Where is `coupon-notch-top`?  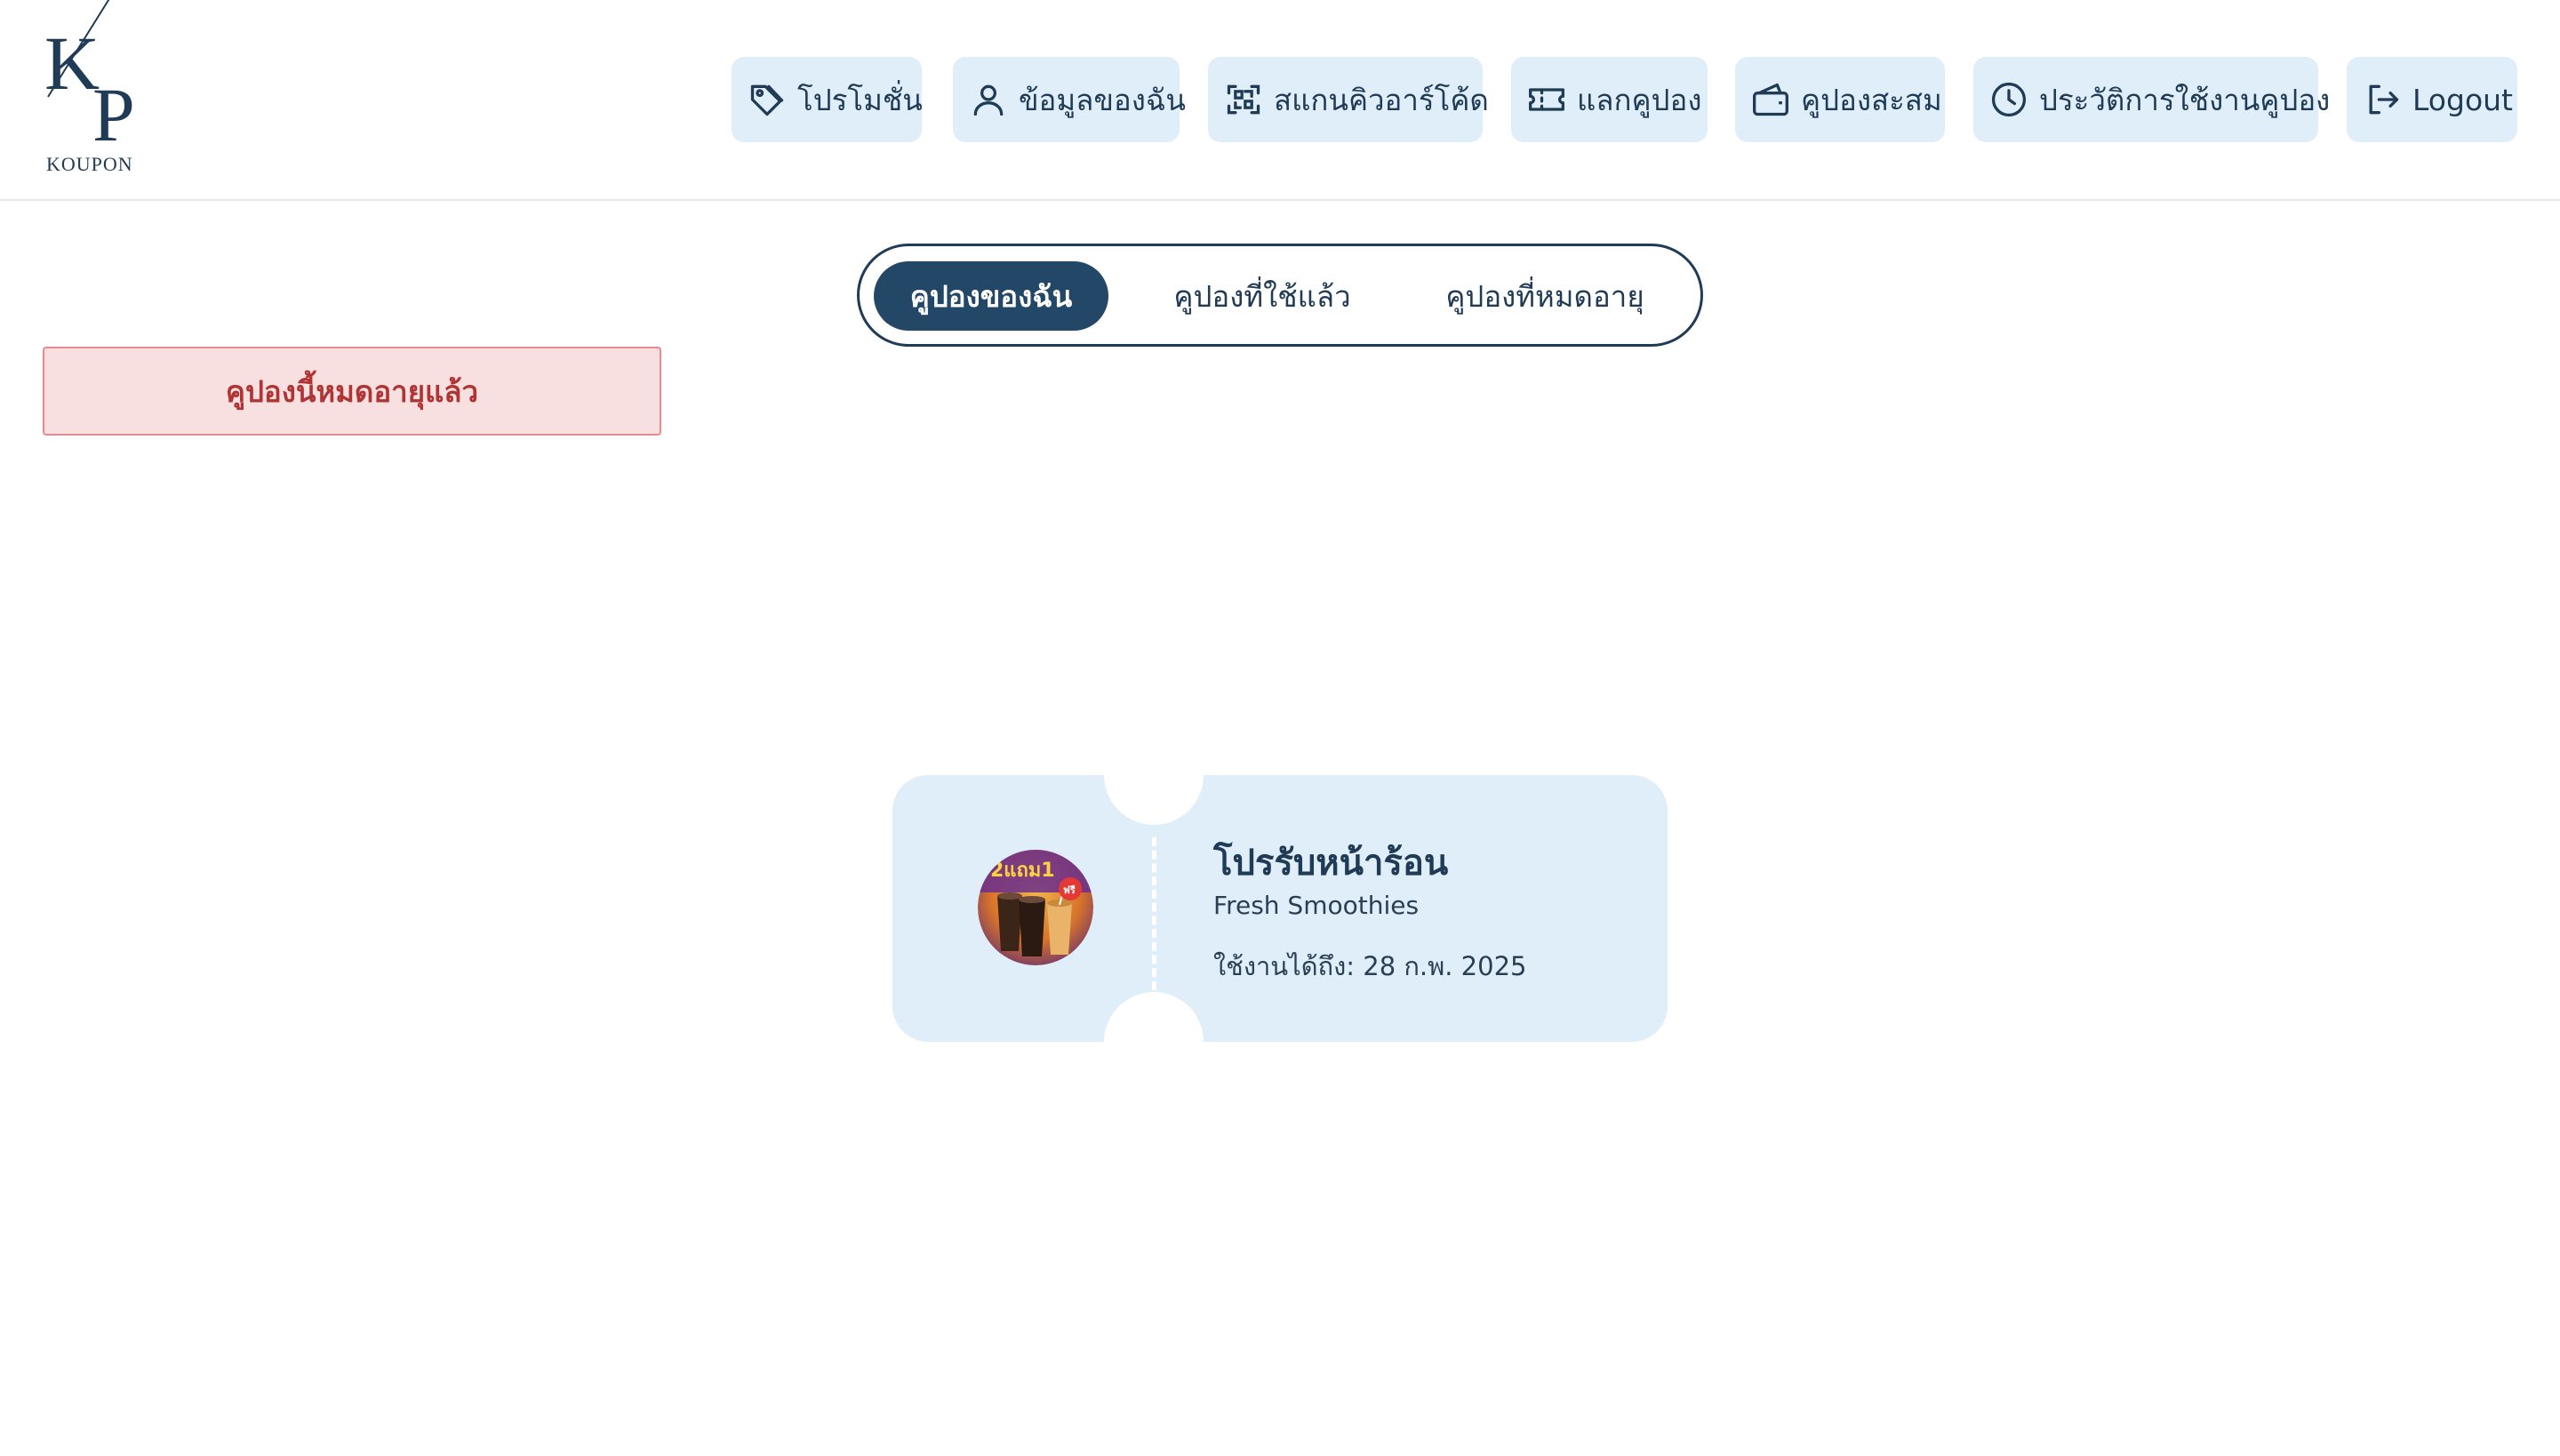 coupon-notch-top is located at coordinates (1154, 800).